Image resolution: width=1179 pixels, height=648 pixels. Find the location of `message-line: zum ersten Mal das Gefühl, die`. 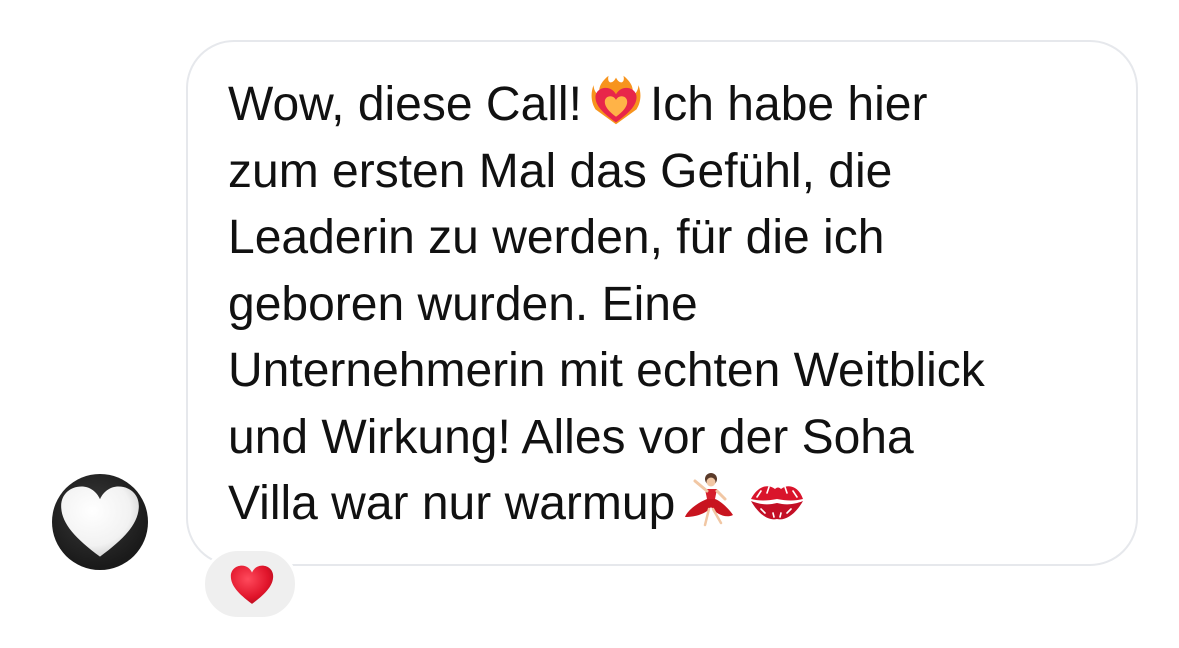

message-line: zum ersten Mal das Gefühl, die is located at coordinates (560, 171).